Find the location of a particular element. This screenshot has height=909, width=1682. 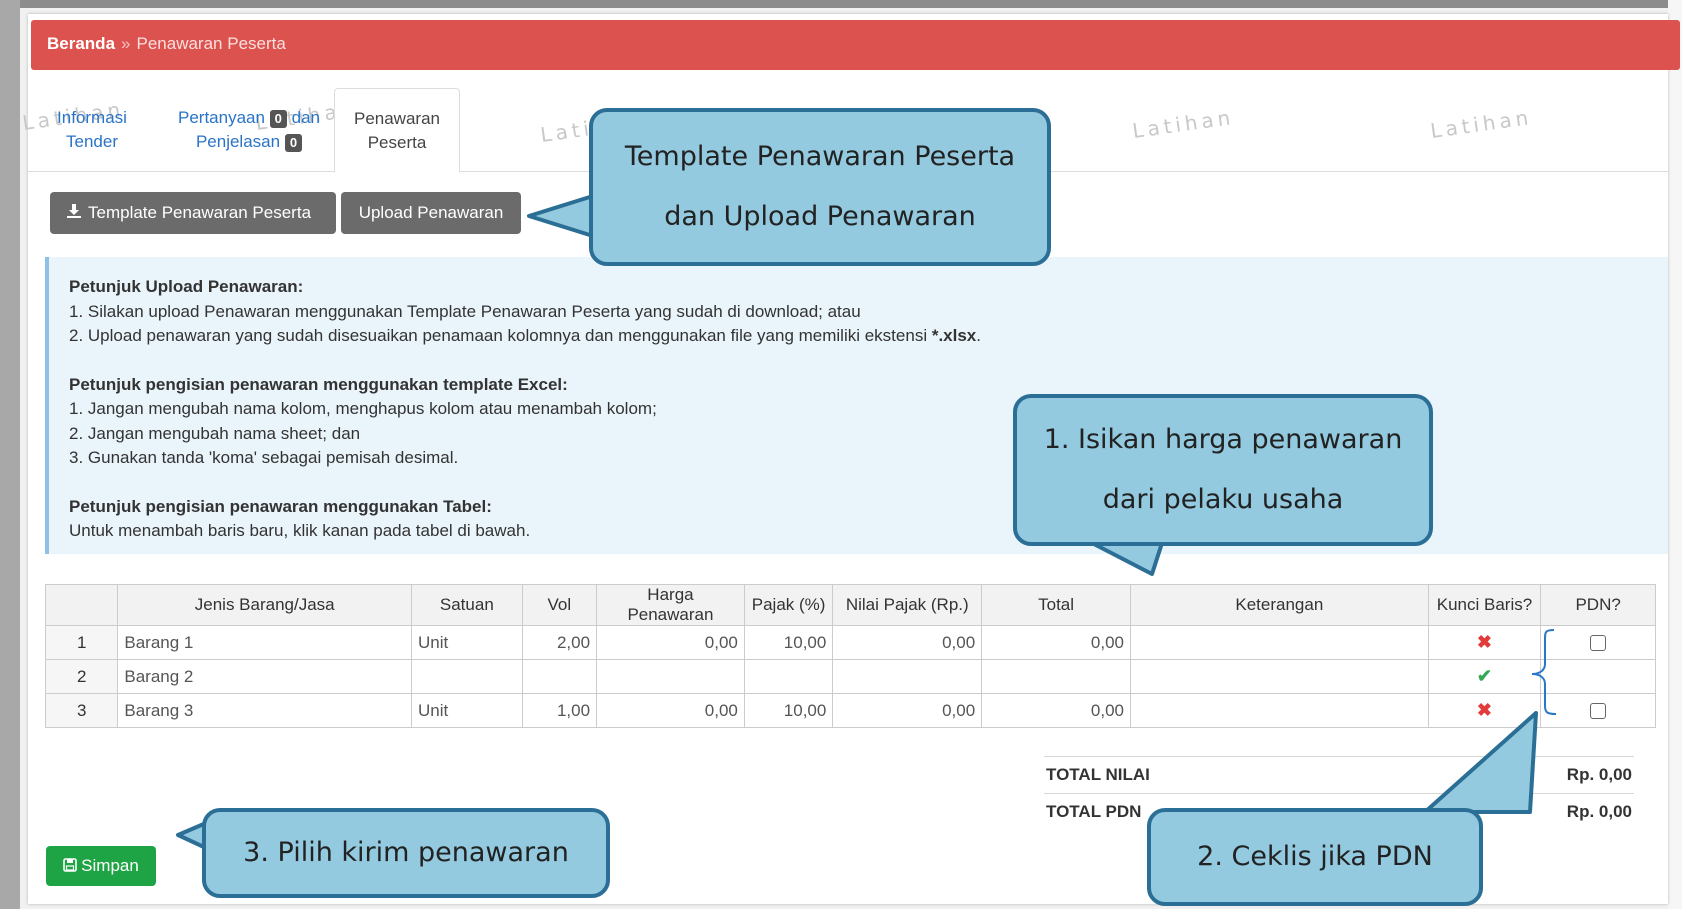

button-label: Simpan is located at coordinates (110, 865).